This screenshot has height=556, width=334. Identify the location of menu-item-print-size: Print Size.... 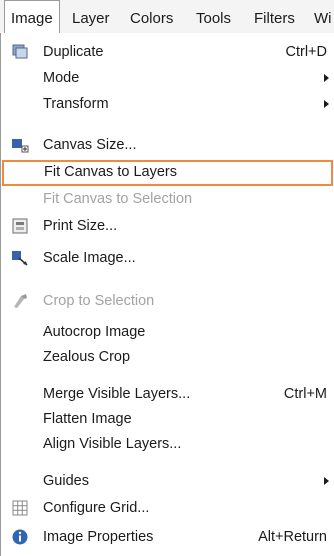
(167, 226).